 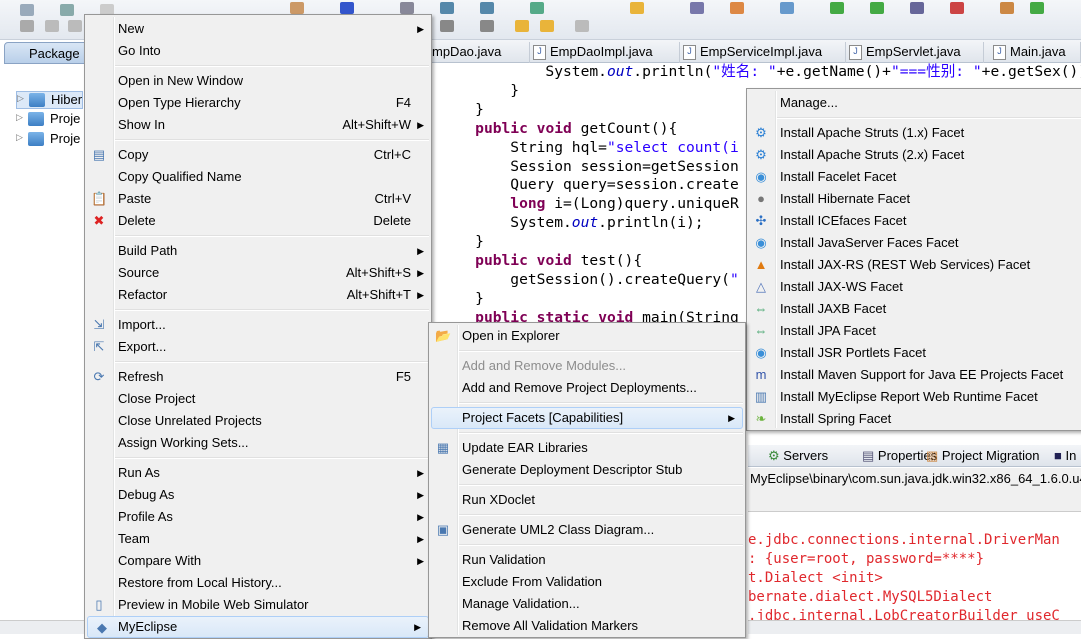 What do you see at coordinates (258, 421) in the screenshot?
I see `menu-item-close-unrelated-projects: Close Unrelated Projects` at bounding box center [258, 421].